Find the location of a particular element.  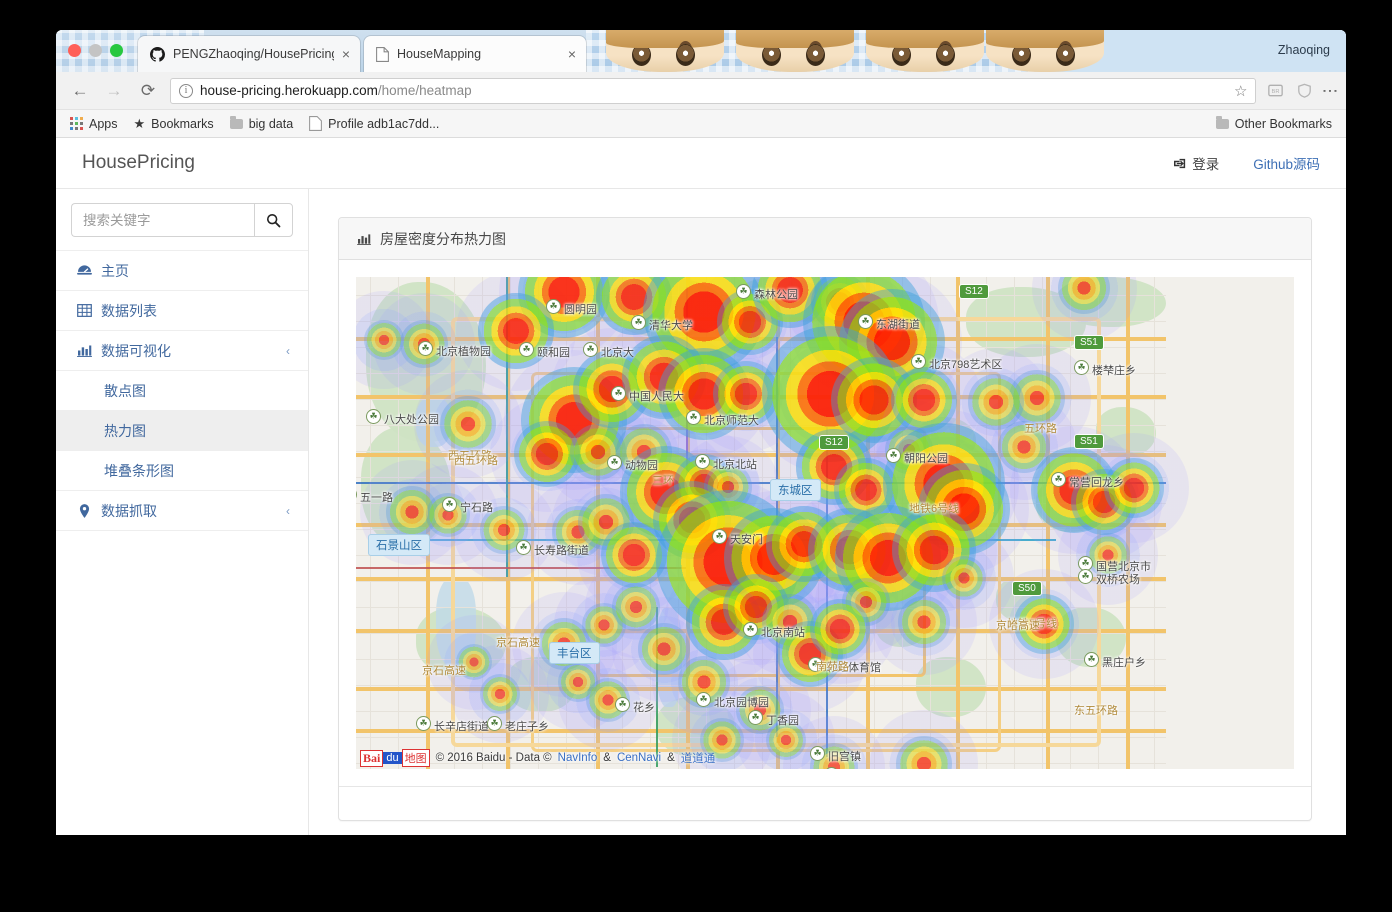

table-icon is located at coordinates (84, 310).